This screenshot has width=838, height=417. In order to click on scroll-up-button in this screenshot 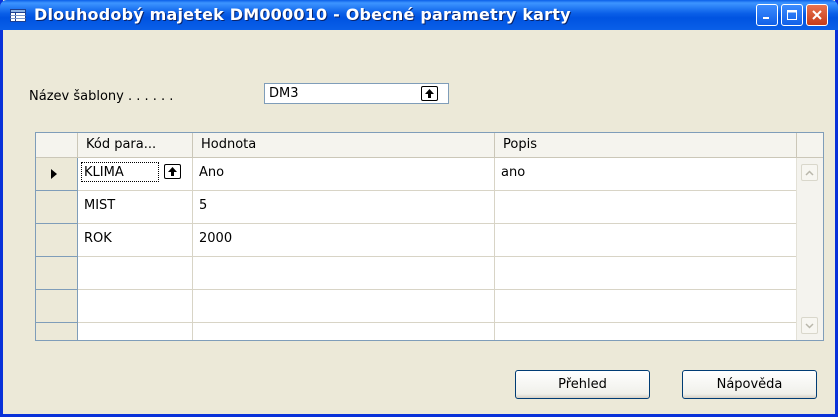, I will do `click(809, 172)`.